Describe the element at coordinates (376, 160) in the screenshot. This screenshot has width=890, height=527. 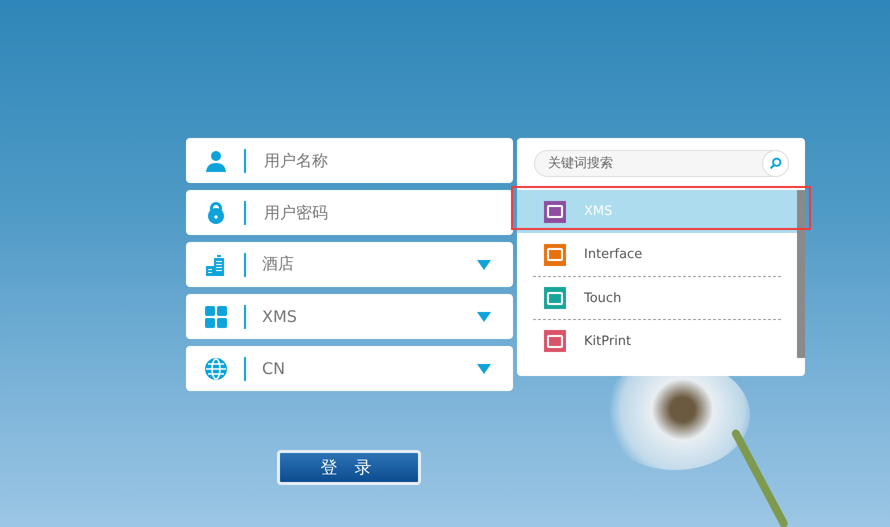
I see `text-input: 用户名称` at that location.